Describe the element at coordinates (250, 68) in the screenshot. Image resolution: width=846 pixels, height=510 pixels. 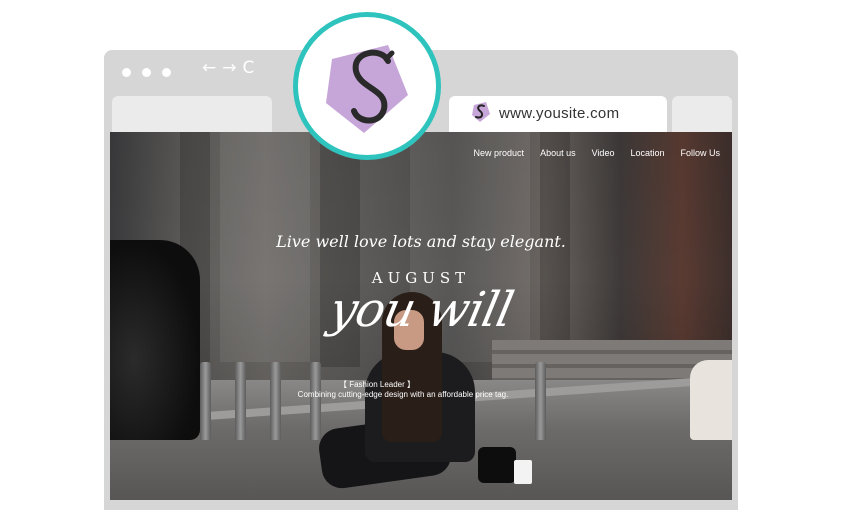
I see `reload-icon: C` at that location.